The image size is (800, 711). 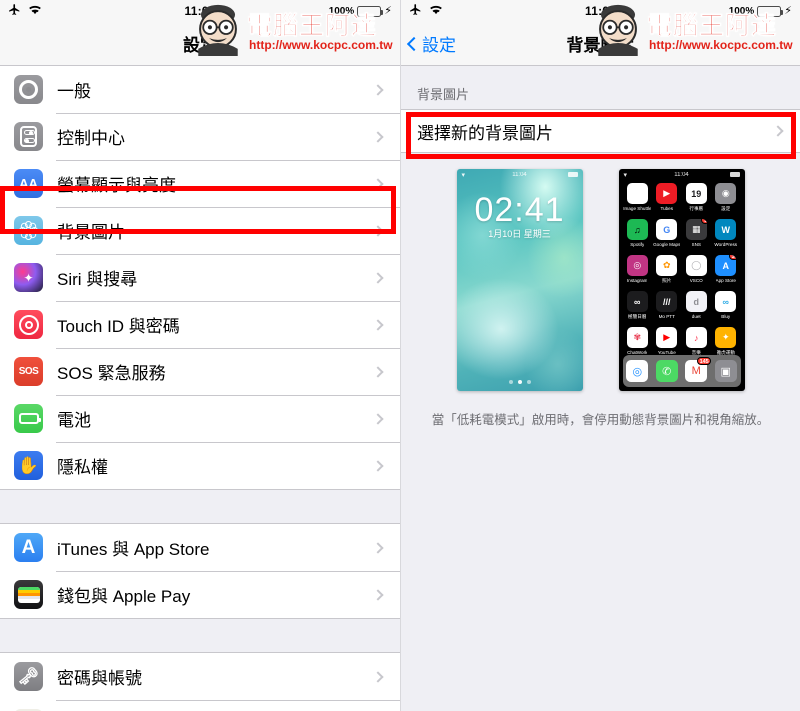 What do you see at coordinates (637, 244) in the screenshot?
I see `home-app-label: Spotify` at bounding box center [637, 244].